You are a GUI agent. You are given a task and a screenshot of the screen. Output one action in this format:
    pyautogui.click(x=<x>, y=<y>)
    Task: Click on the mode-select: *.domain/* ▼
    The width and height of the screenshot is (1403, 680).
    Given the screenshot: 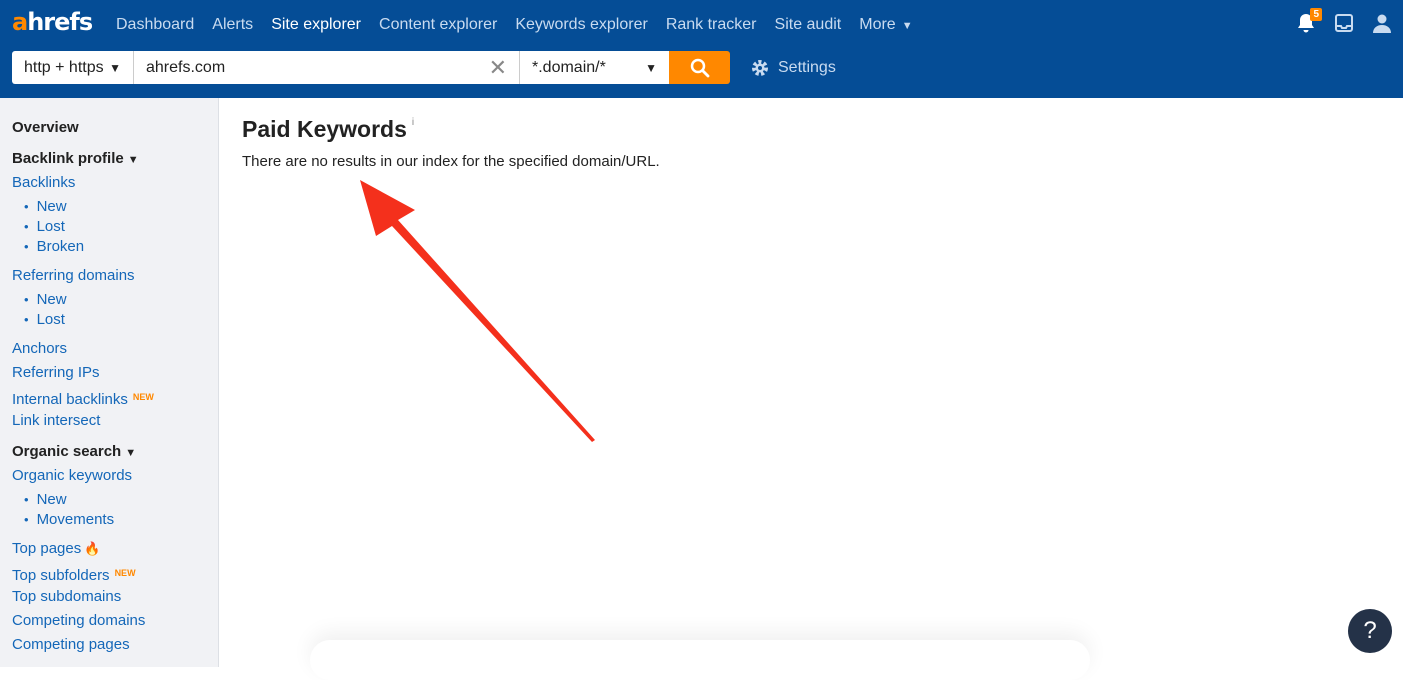 What is the action you would take?
    pyautogui.click(x=594, y=67)
    